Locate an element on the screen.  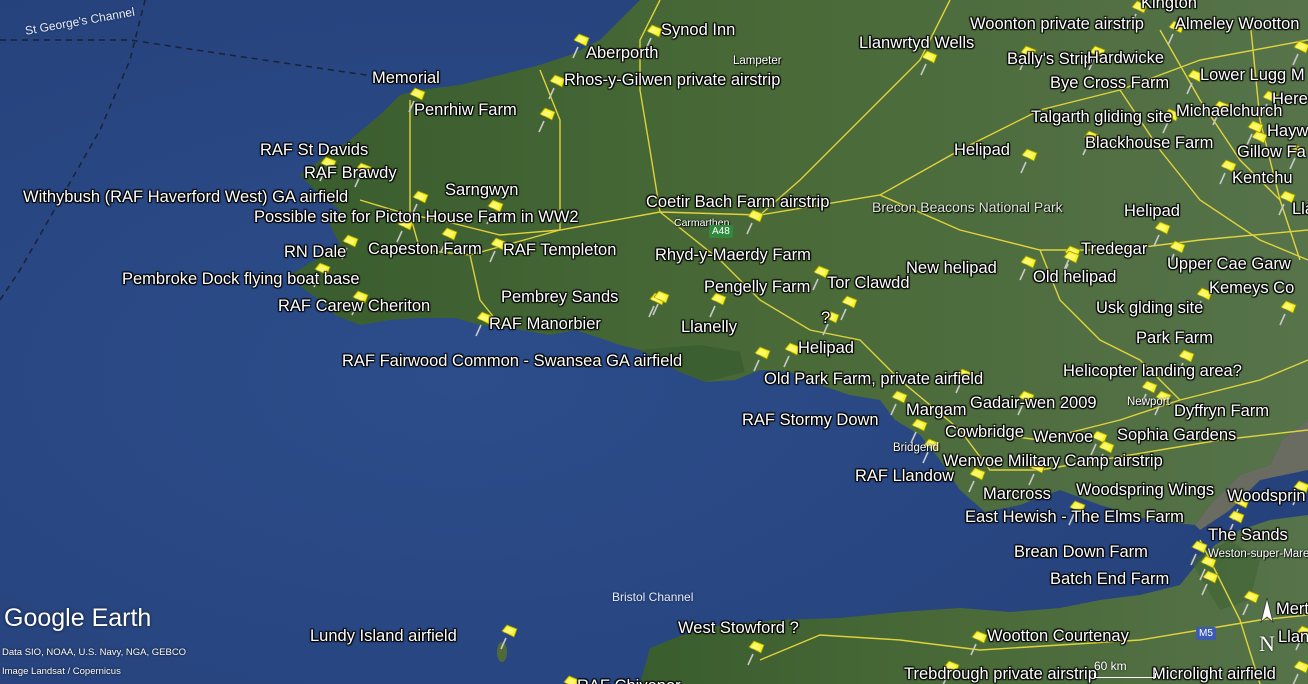
placemark-label: Pengelly Farm is located at coordinates (757, 287).